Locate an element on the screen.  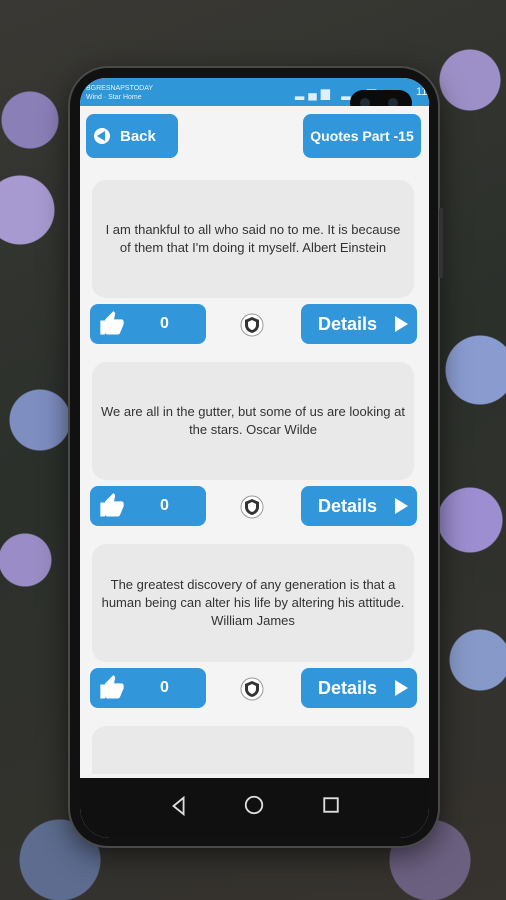
status-line-1: BGRESNAPSTODAY is located at coordinates (120, 88).